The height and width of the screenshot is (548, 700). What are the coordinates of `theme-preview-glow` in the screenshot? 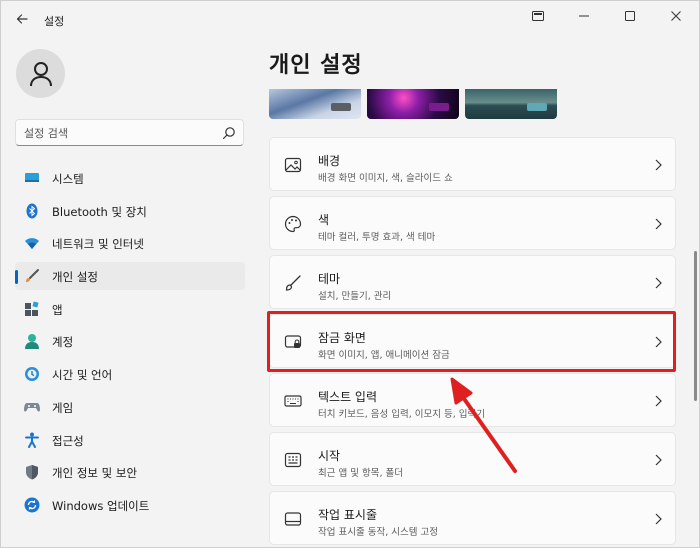 It's located at (413, 104).